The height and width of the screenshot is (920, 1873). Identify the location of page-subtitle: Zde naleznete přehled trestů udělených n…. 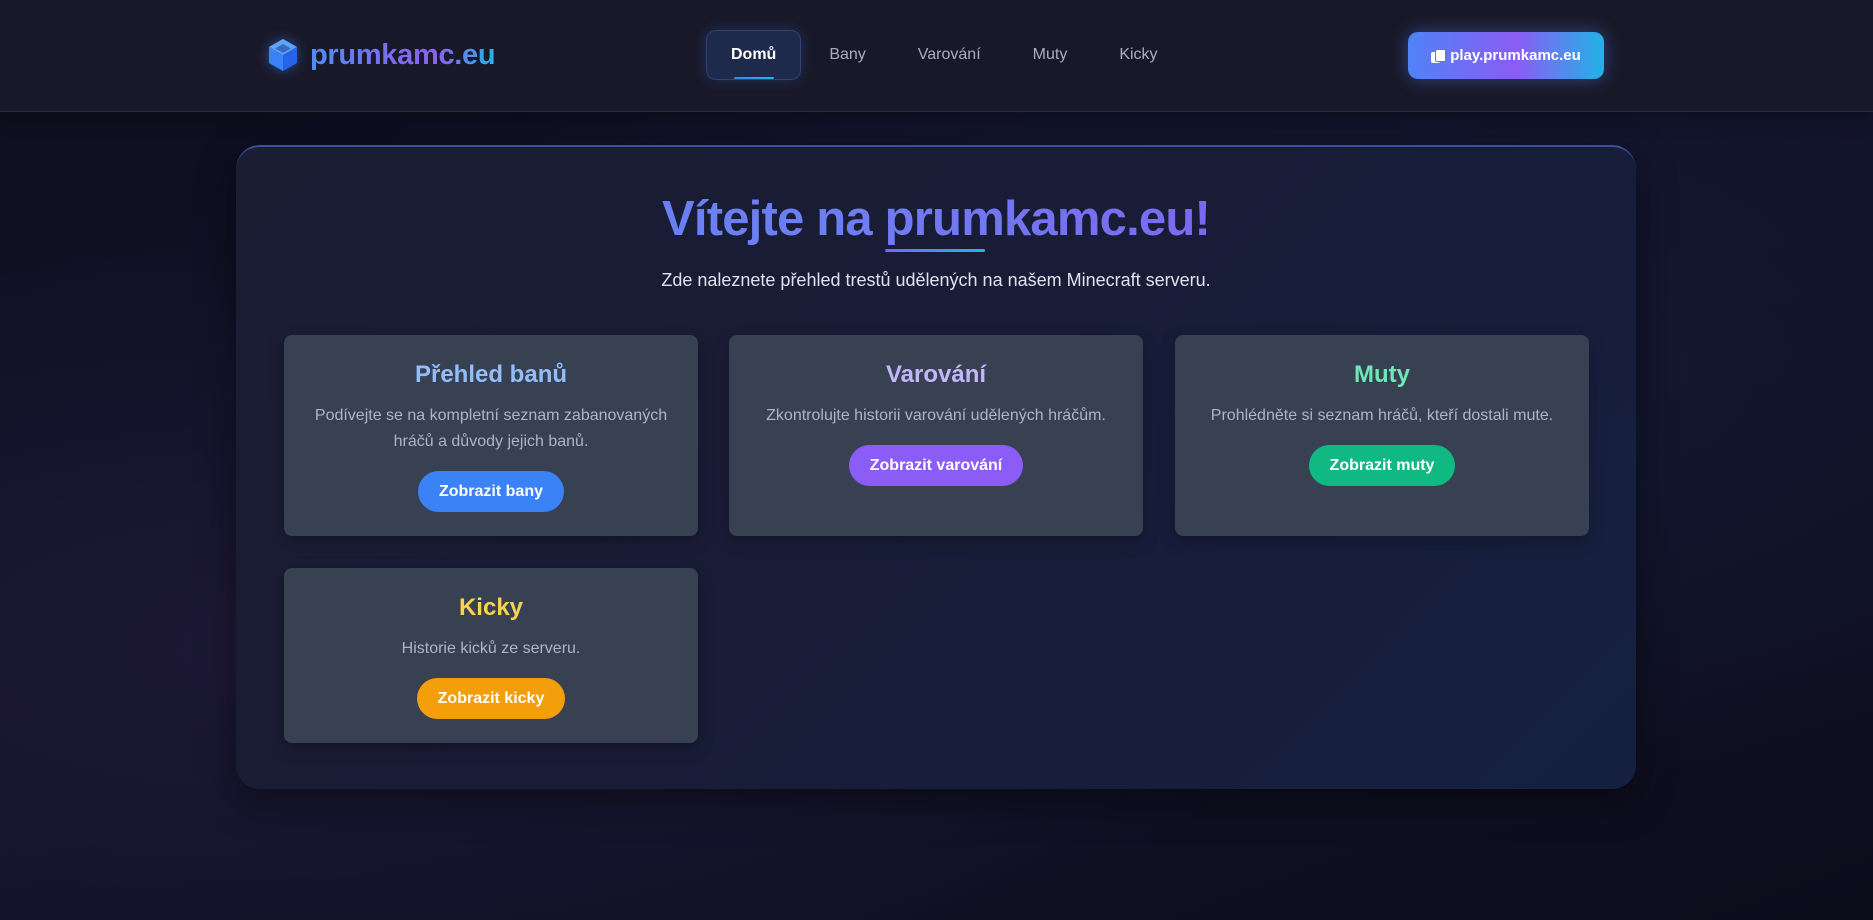
(936, 280).